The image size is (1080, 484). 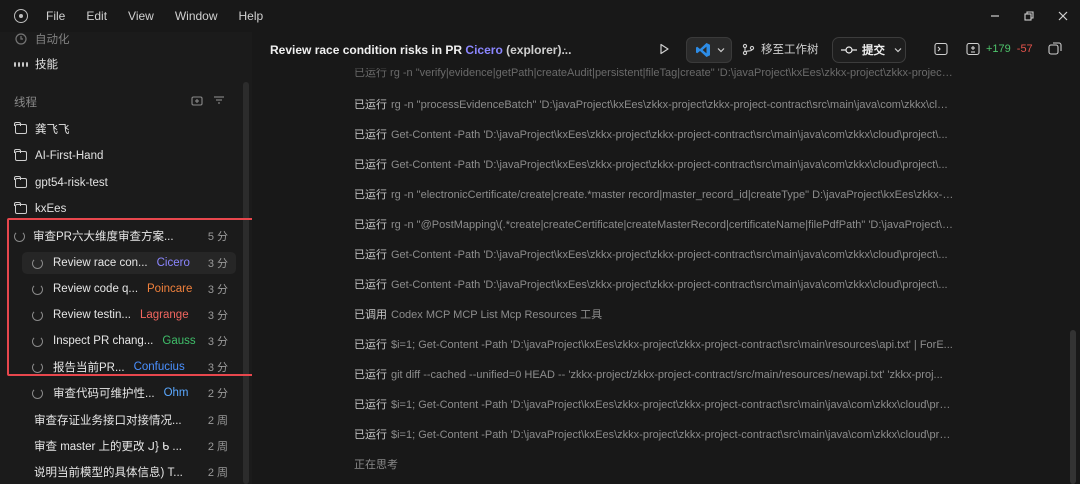 What do you see at coordinates (69, 156) in the screenshot?
I see `folder-label: AI-First-Hand` at bounding box center [69, 156].